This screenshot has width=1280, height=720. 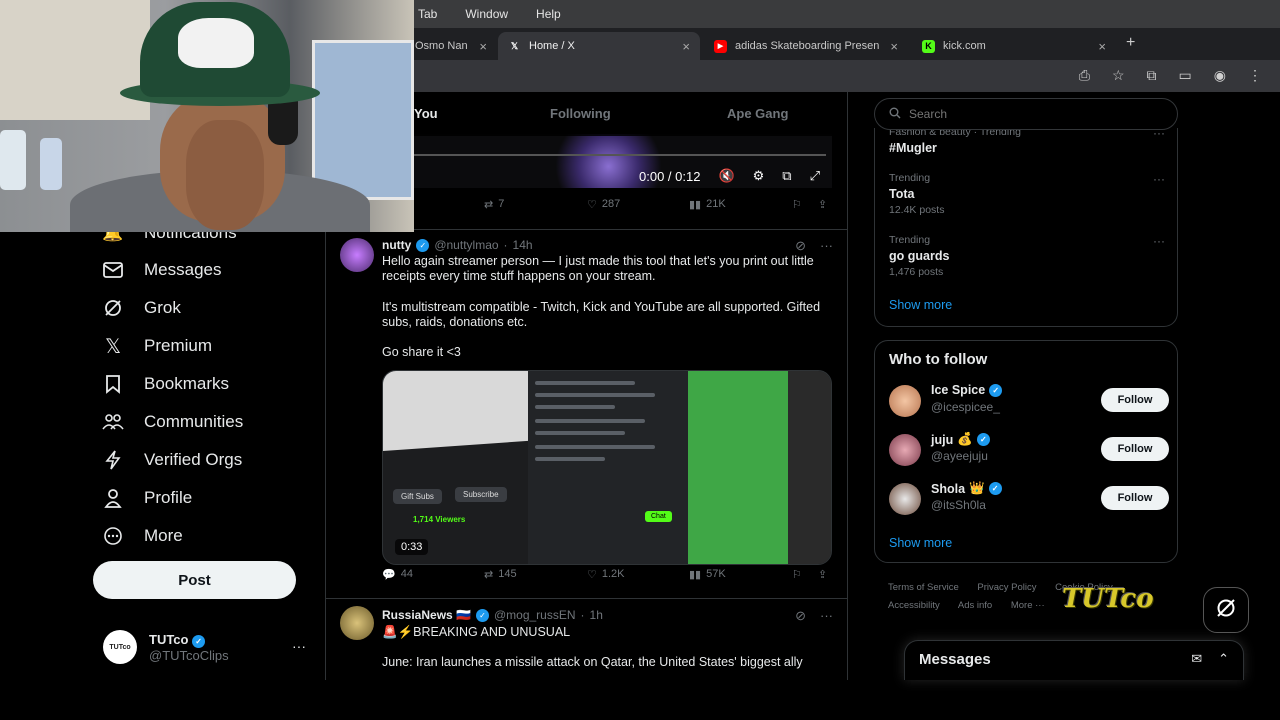 I want to click on browser-tab-adidas: ▶ adidas Skateboarding Presen ×, so click(x=806, y=46).